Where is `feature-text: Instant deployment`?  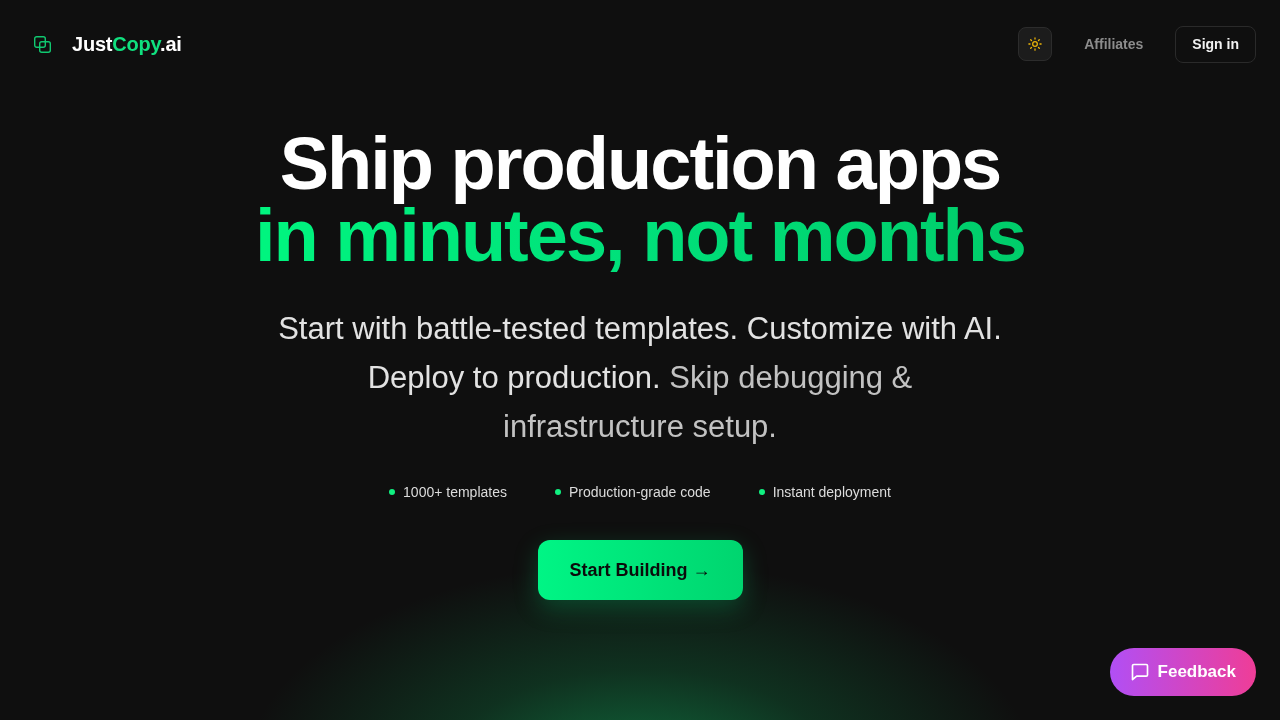
feature-text: Instant deployment is located at coordinates (831, 492).